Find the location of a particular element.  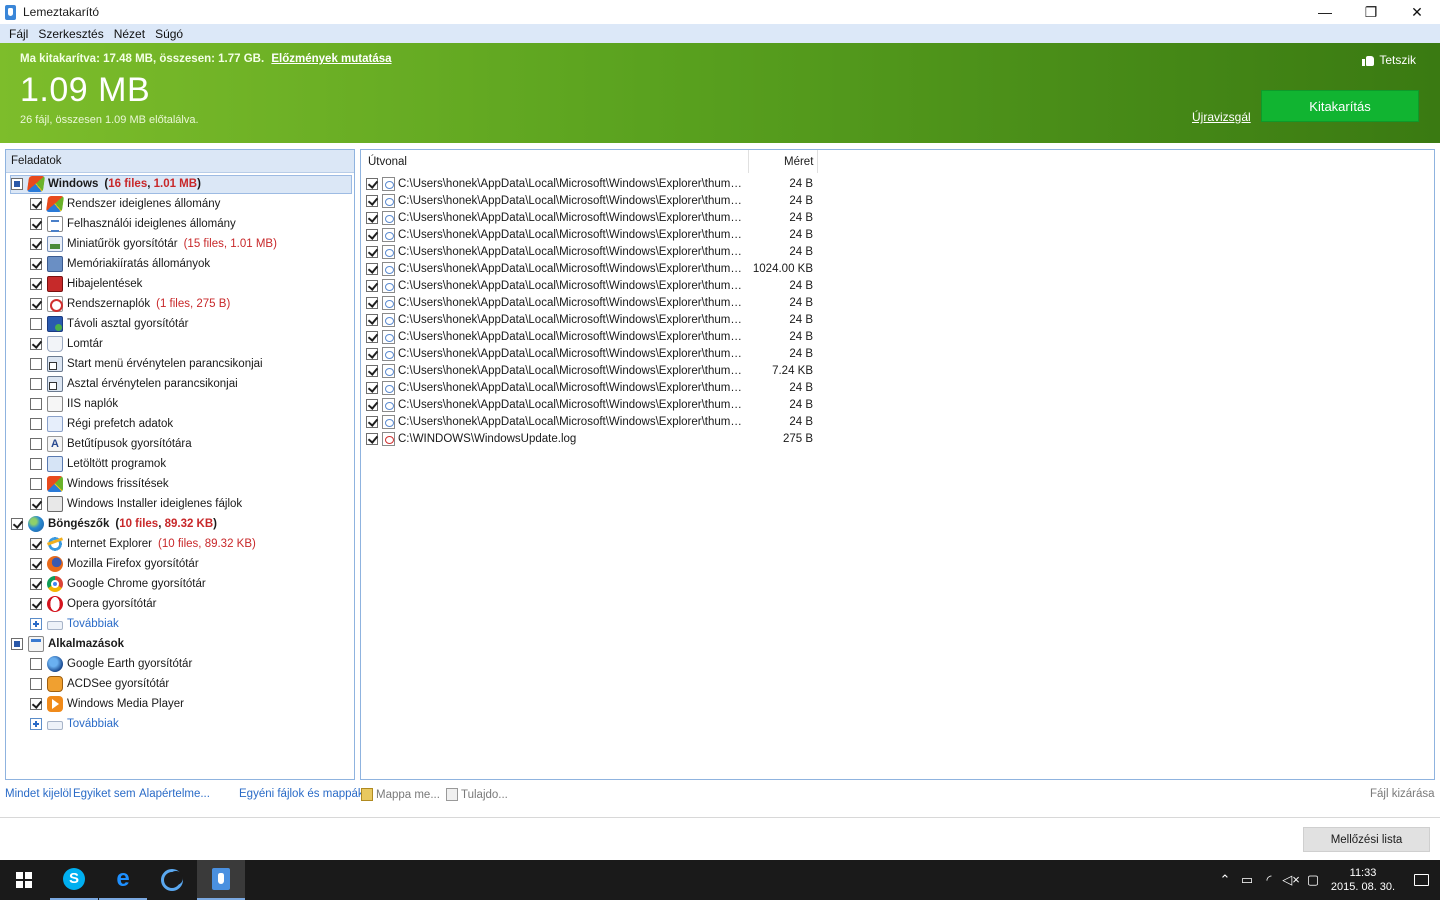

close-button: ✕ is located at coordinates (1417, 12).